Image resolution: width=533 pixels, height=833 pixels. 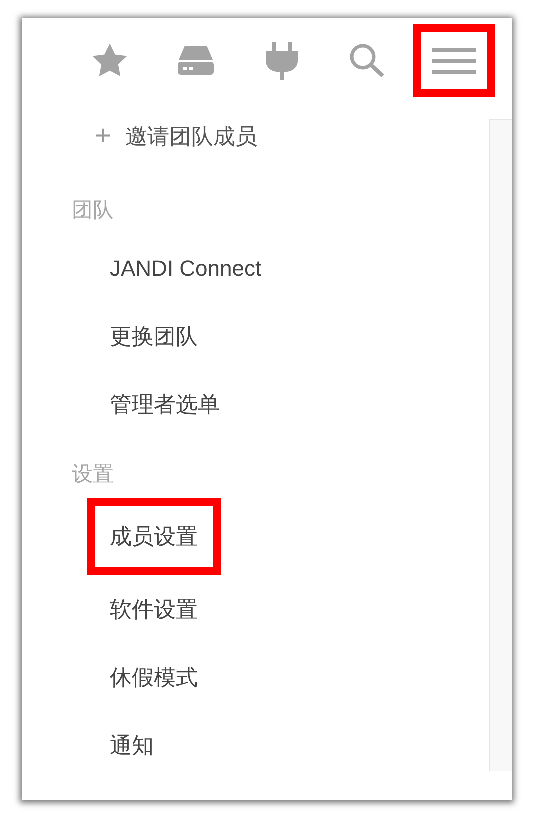 What do you see at coordinates (154, 536) in the screenshot?
I see `menu-item: 成员设置` at bounding box center [154, 536].